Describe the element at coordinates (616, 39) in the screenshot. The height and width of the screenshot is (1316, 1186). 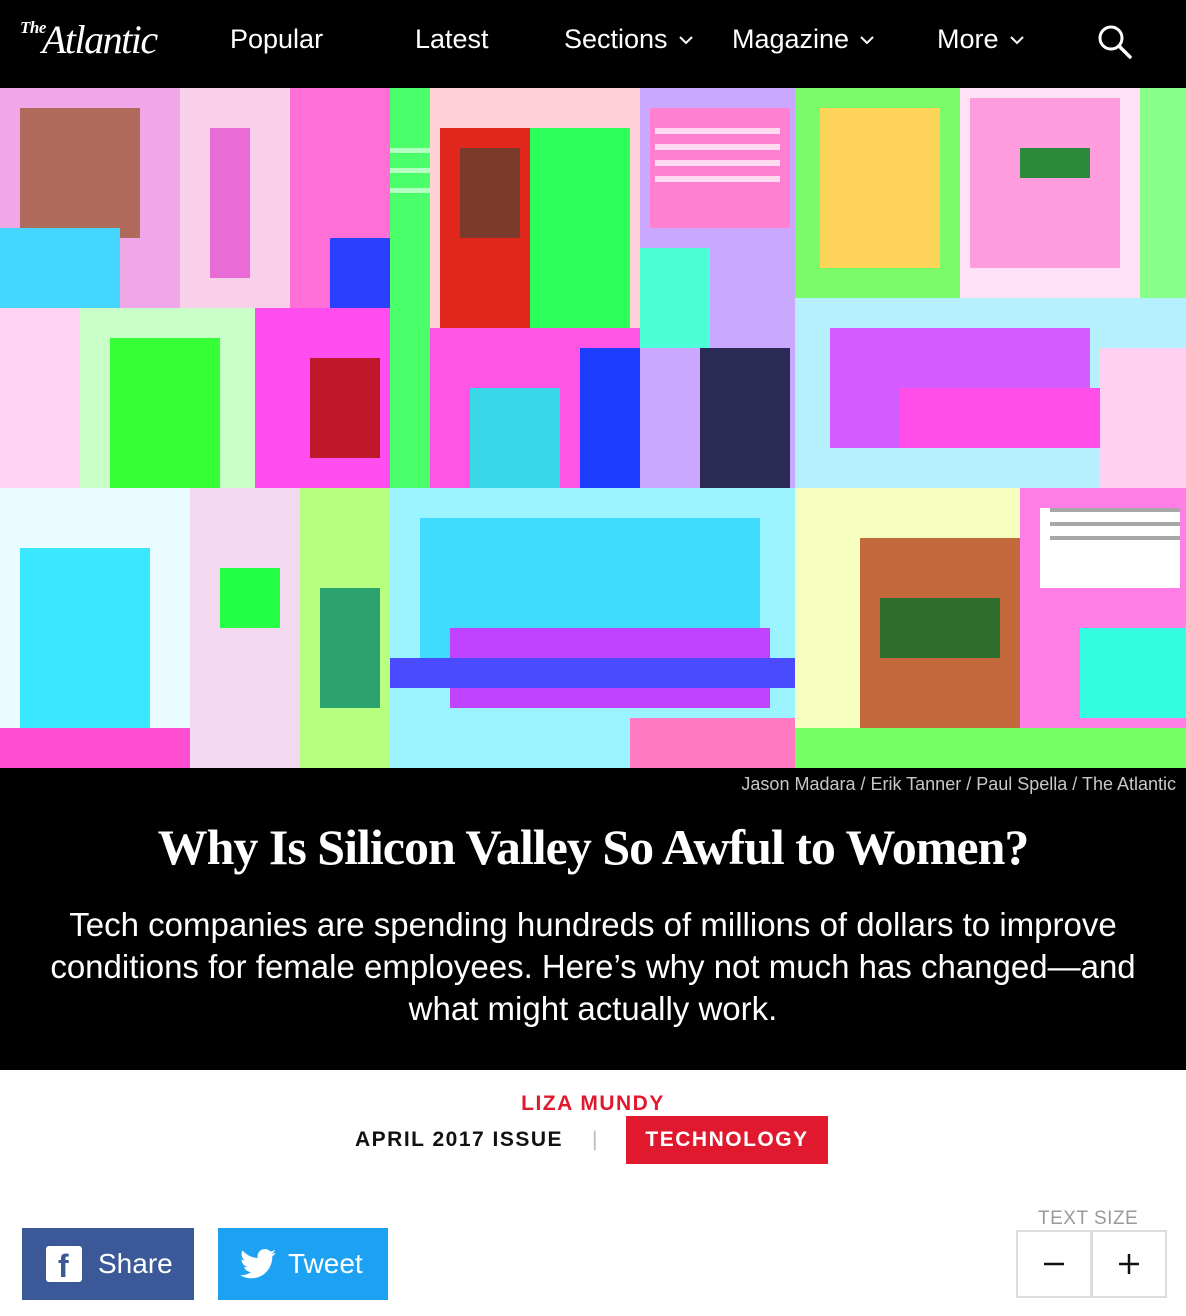
I see `nav-item-label: Sections` at that location.